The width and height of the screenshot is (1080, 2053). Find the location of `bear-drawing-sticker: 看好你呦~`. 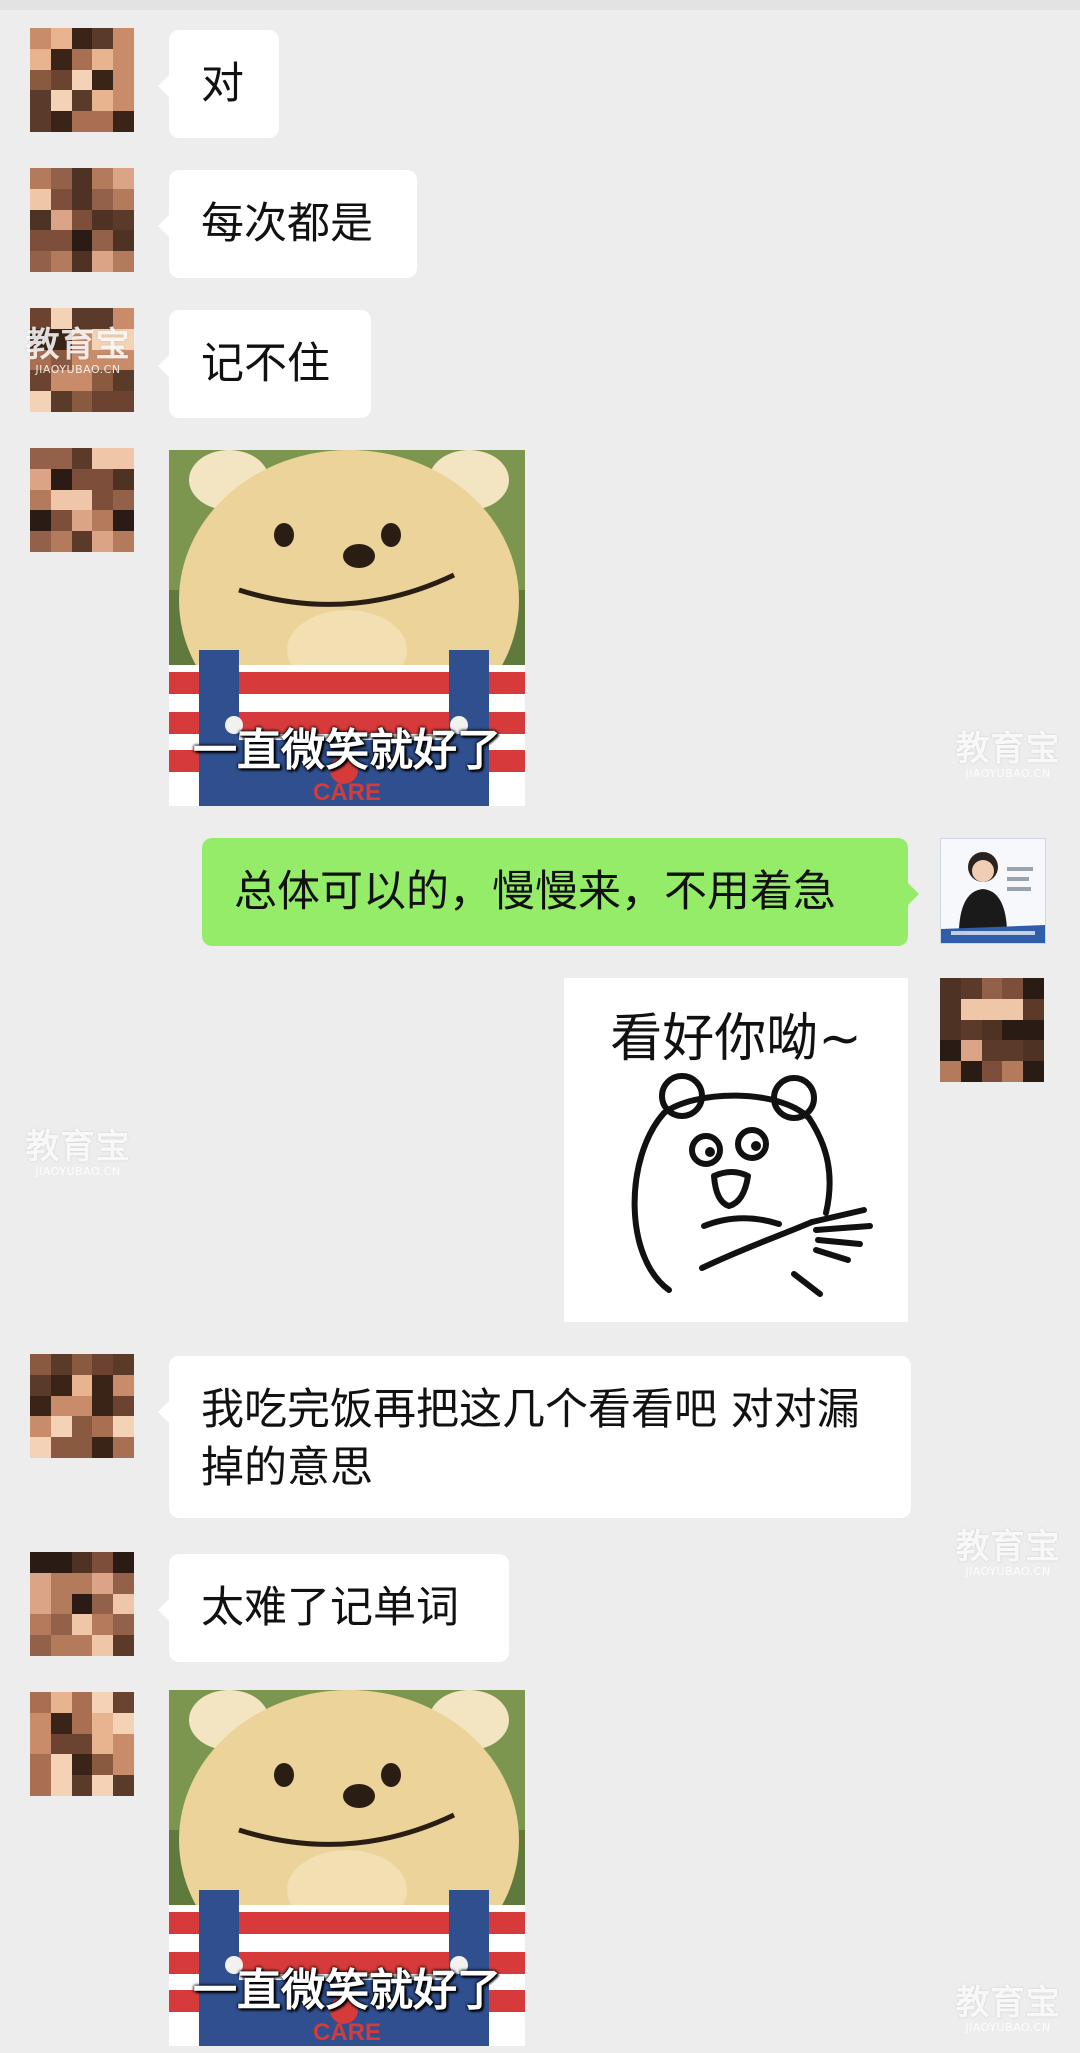

bear-drawing-sticker: 看好你呦~ is located at coordinates (736, 1150).